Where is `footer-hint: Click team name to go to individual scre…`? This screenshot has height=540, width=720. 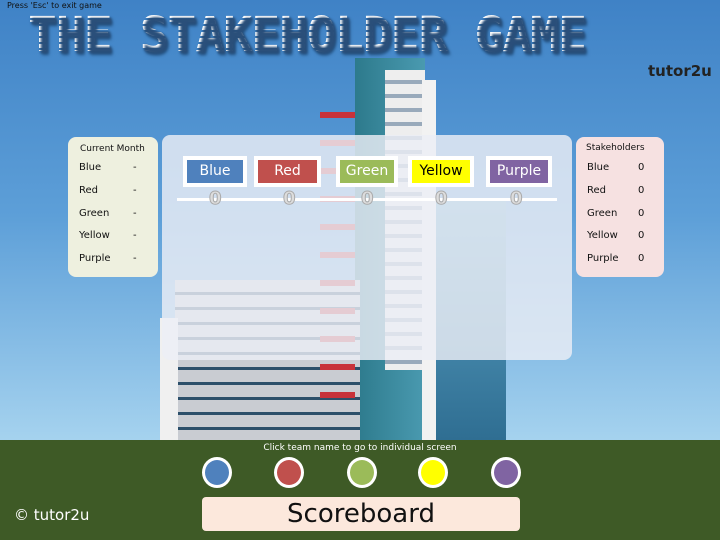 footer-hint: Click team name to go to individual scre… is located at coordinates (360, 448).